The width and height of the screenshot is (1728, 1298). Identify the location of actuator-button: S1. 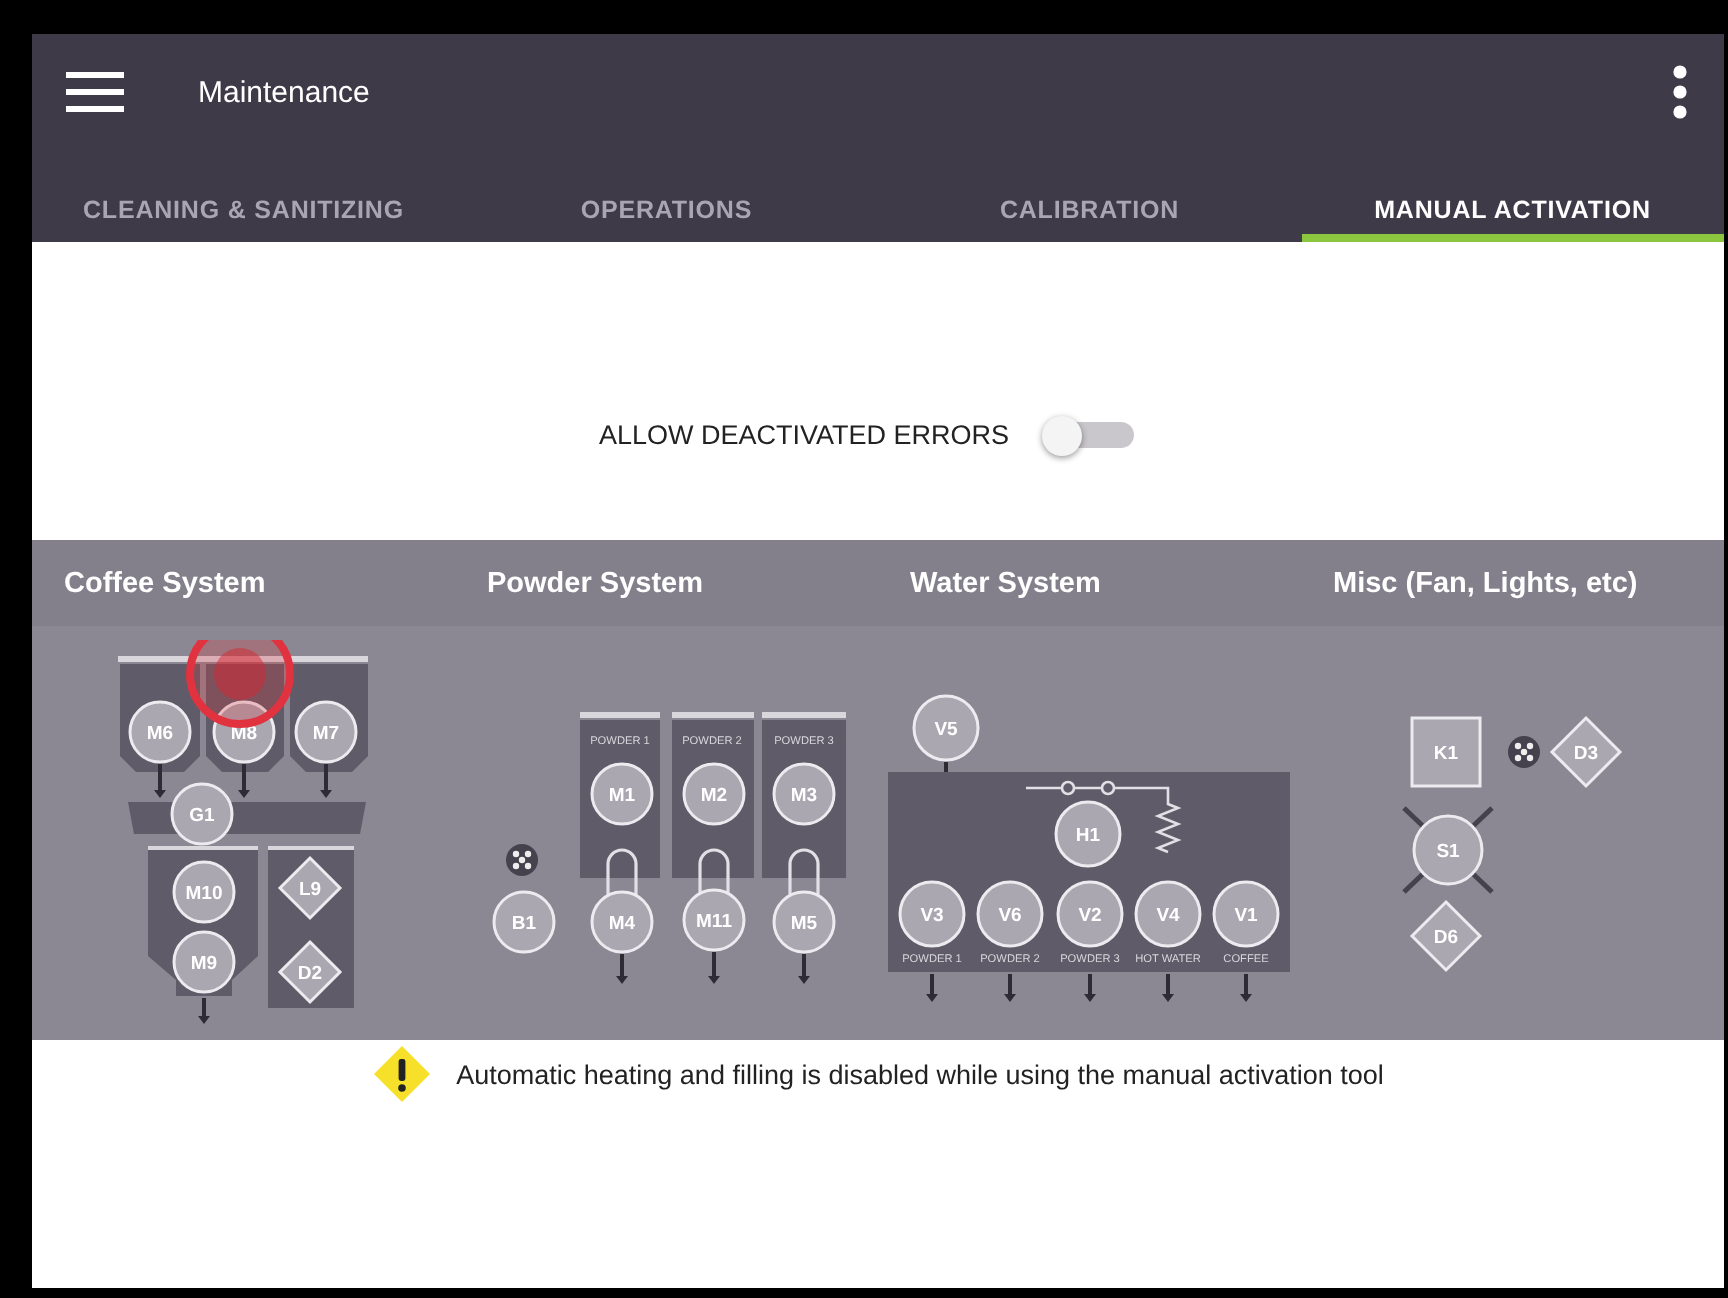
(1447, 850).